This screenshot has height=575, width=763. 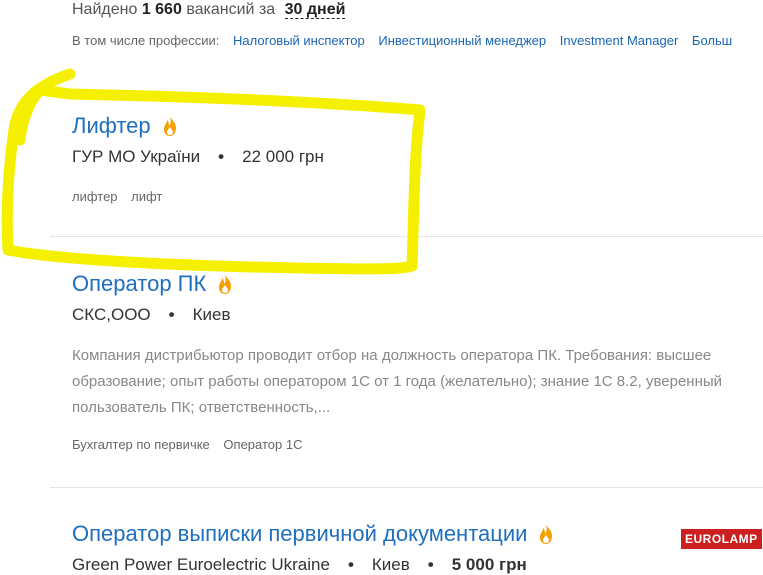 What do you see at coordinates (136, 156) in the screenshot?
I see `company-name: ГУР МО України` at bounding box center [136, 156].